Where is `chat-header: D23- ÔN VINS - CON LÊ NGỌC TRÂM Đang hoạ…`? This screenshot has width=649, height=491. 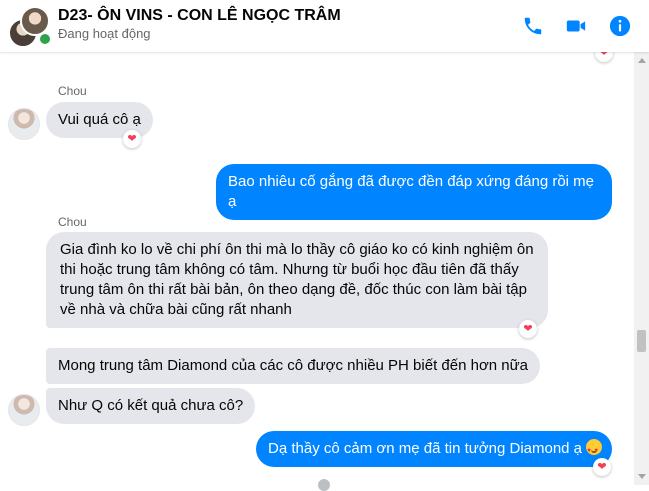 chat-header: D23- ÔN VINS - CON LÊ NGỌC TRÂM Đang hoạ… is located at coordinates (324, 26).